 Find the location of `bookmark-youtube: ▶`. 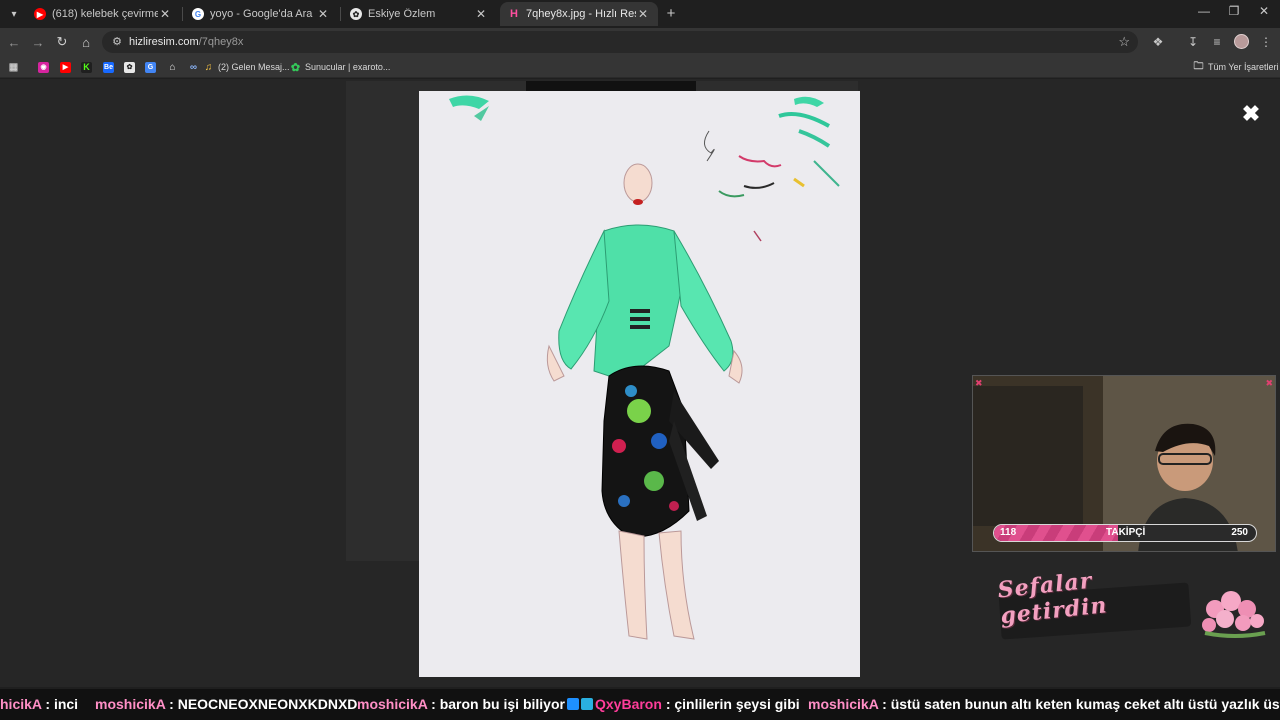

bookmark-youtube: ▶ is located at coordinates (67, 67).